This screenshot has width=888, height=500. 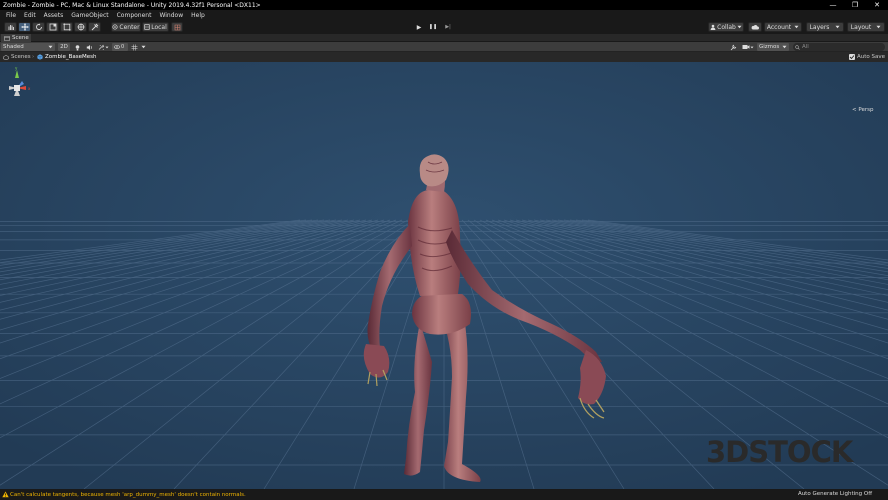 What do you see at coordinates (835, 494) in the screenshot?
I see `lighting-status: Auto Generate Lighting Off` at bounding box center [835, 494].